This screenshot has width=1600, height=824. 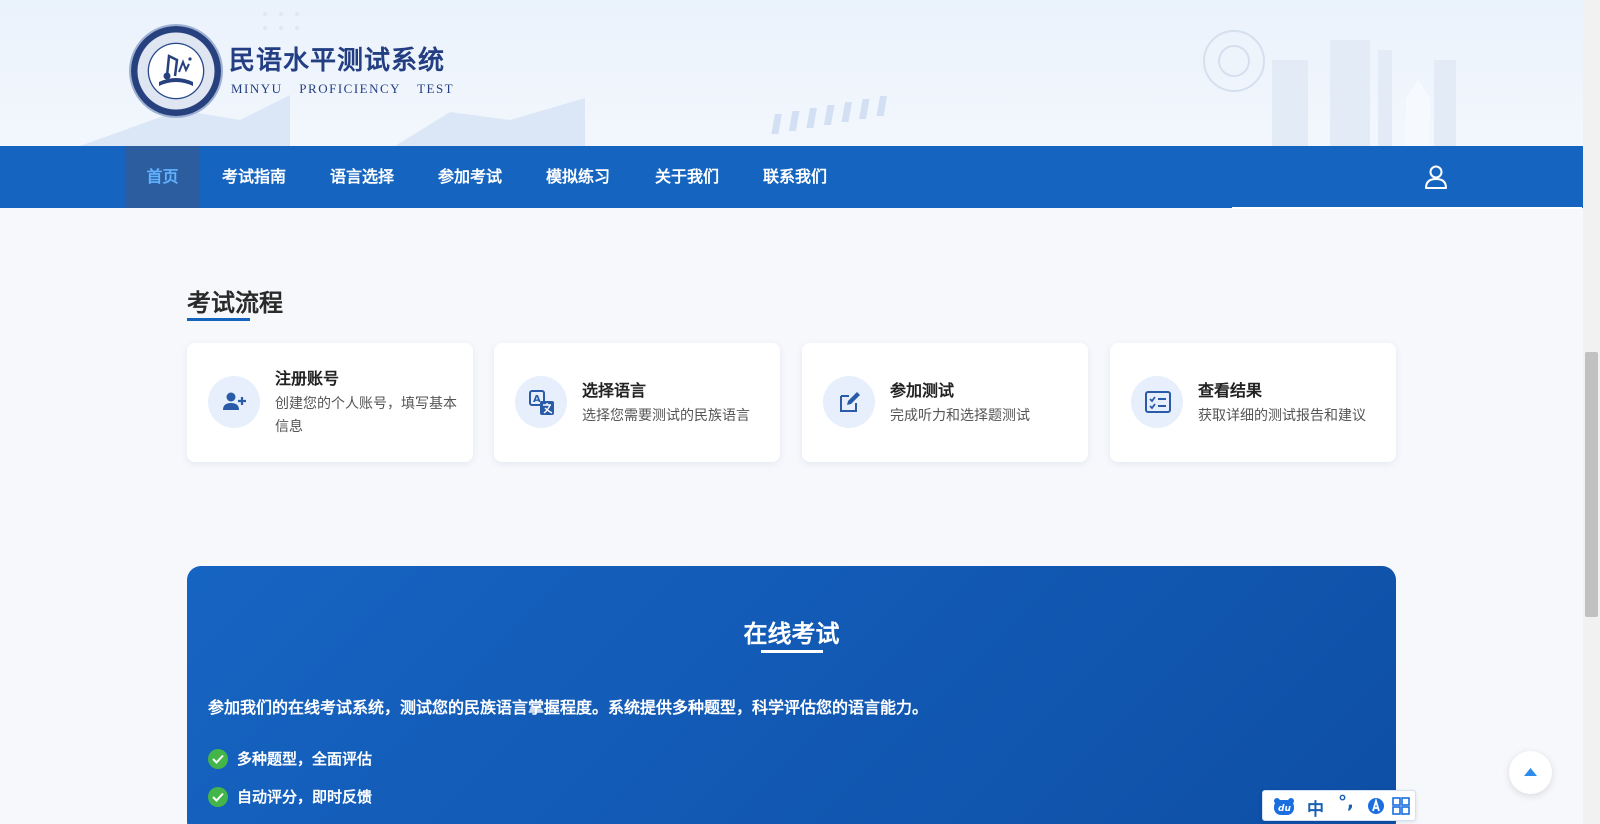 What do you see at coordinates (307, 378) in the screenshot?
I see `step-title: 注册账号` at bounding box center [307, 378].